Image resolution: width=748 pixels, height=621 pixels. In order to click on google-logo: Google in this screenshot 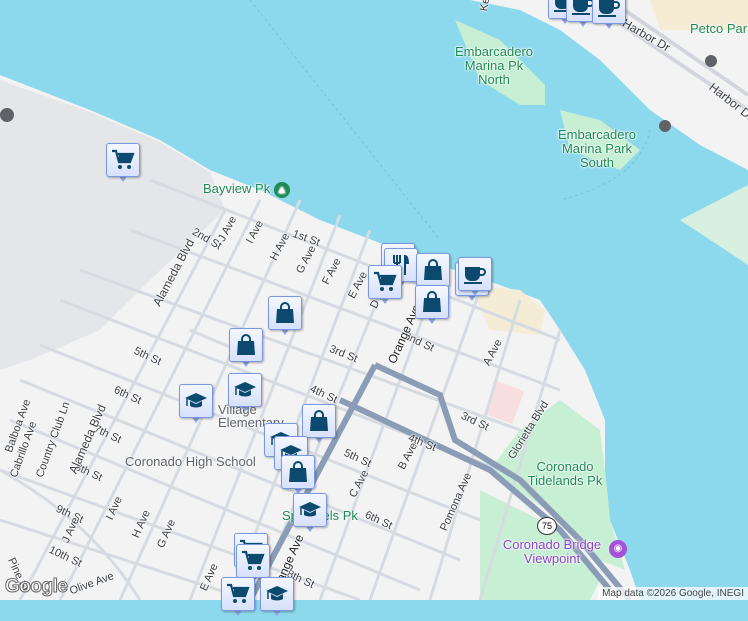, I will do `click(36, 587)`.